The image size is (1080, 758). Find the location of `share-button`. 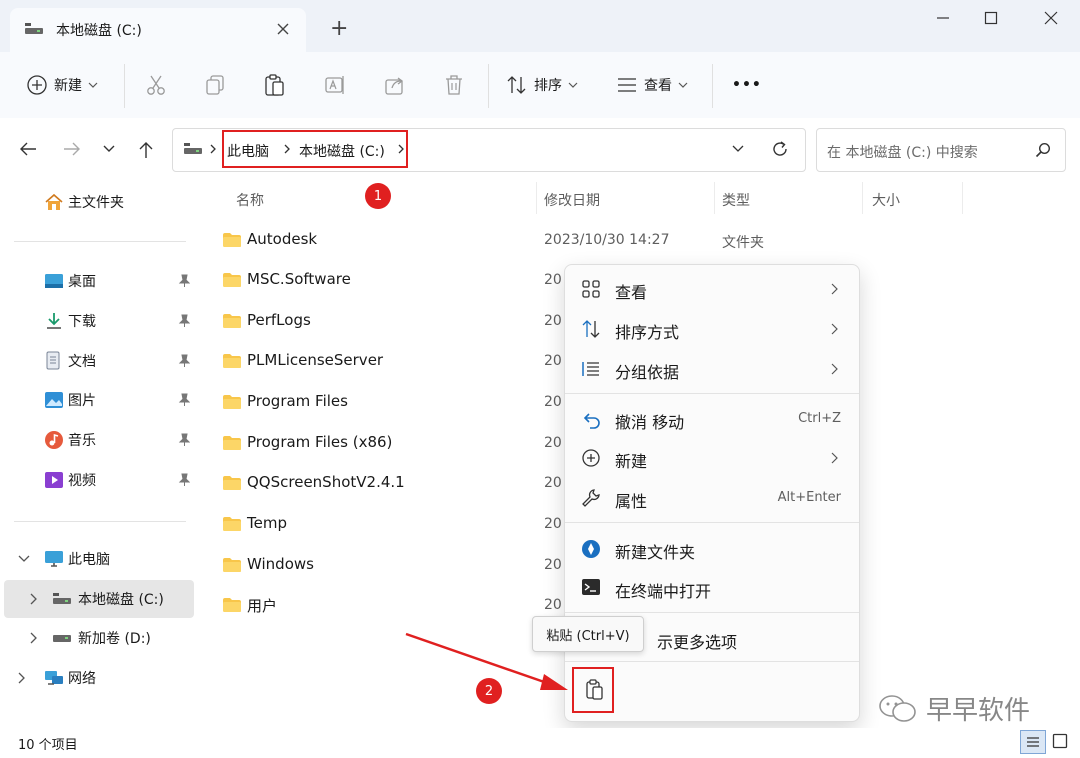

share-button is located at coordinates (395, 85).